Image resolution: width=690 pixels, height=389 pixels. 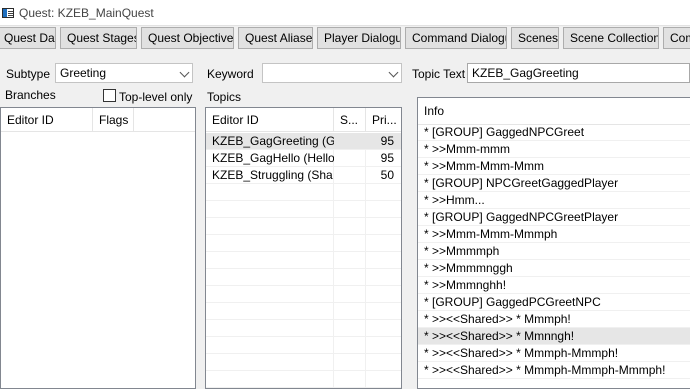 I want to click on topic-row: KZEB_Struggling (Sha 50, so click(x=303, y=175).